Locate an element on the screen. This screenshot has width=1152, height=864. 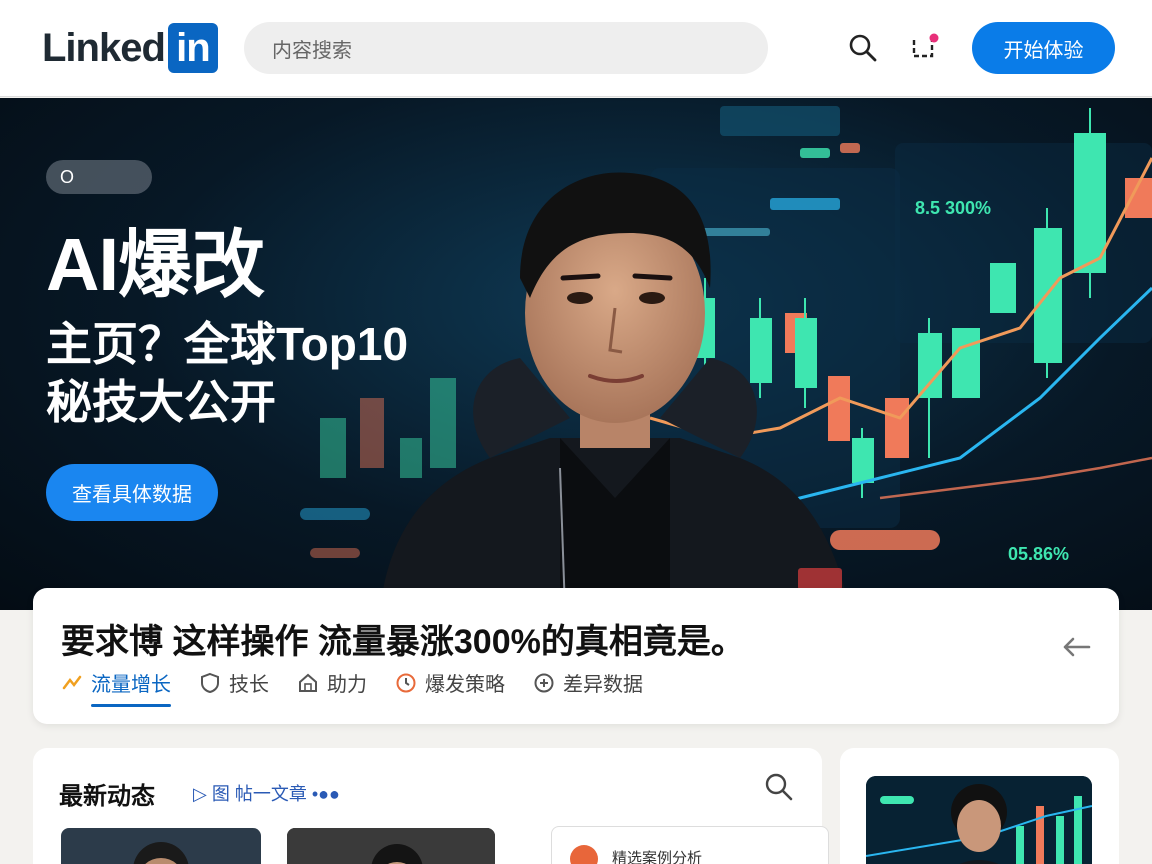
plus-icon is located at coordinates (544, 682).